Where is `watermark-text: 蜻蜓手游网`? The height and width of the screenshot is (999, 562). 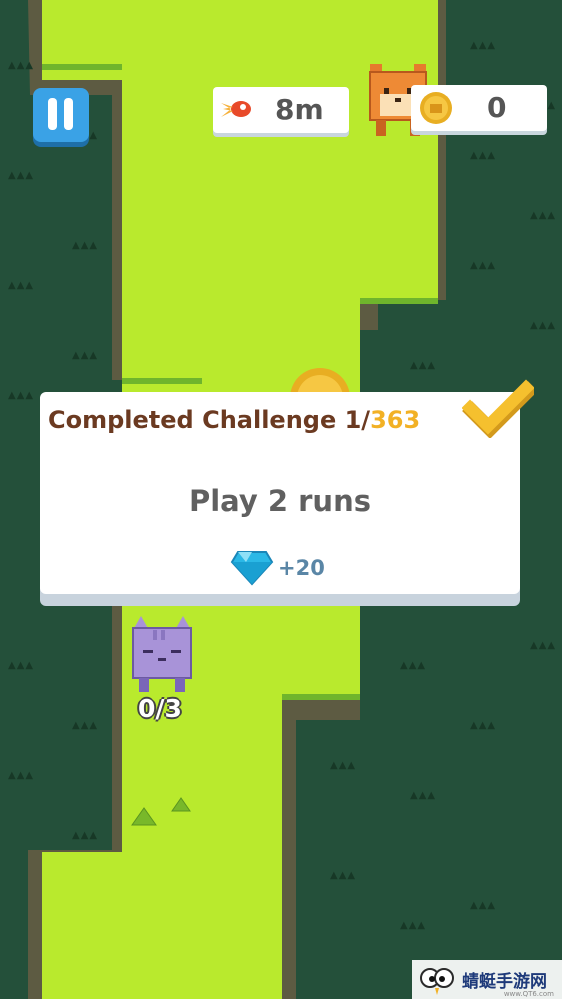
watermark-text: 蜻蜓手游网 is located at coordinates (504, 982).